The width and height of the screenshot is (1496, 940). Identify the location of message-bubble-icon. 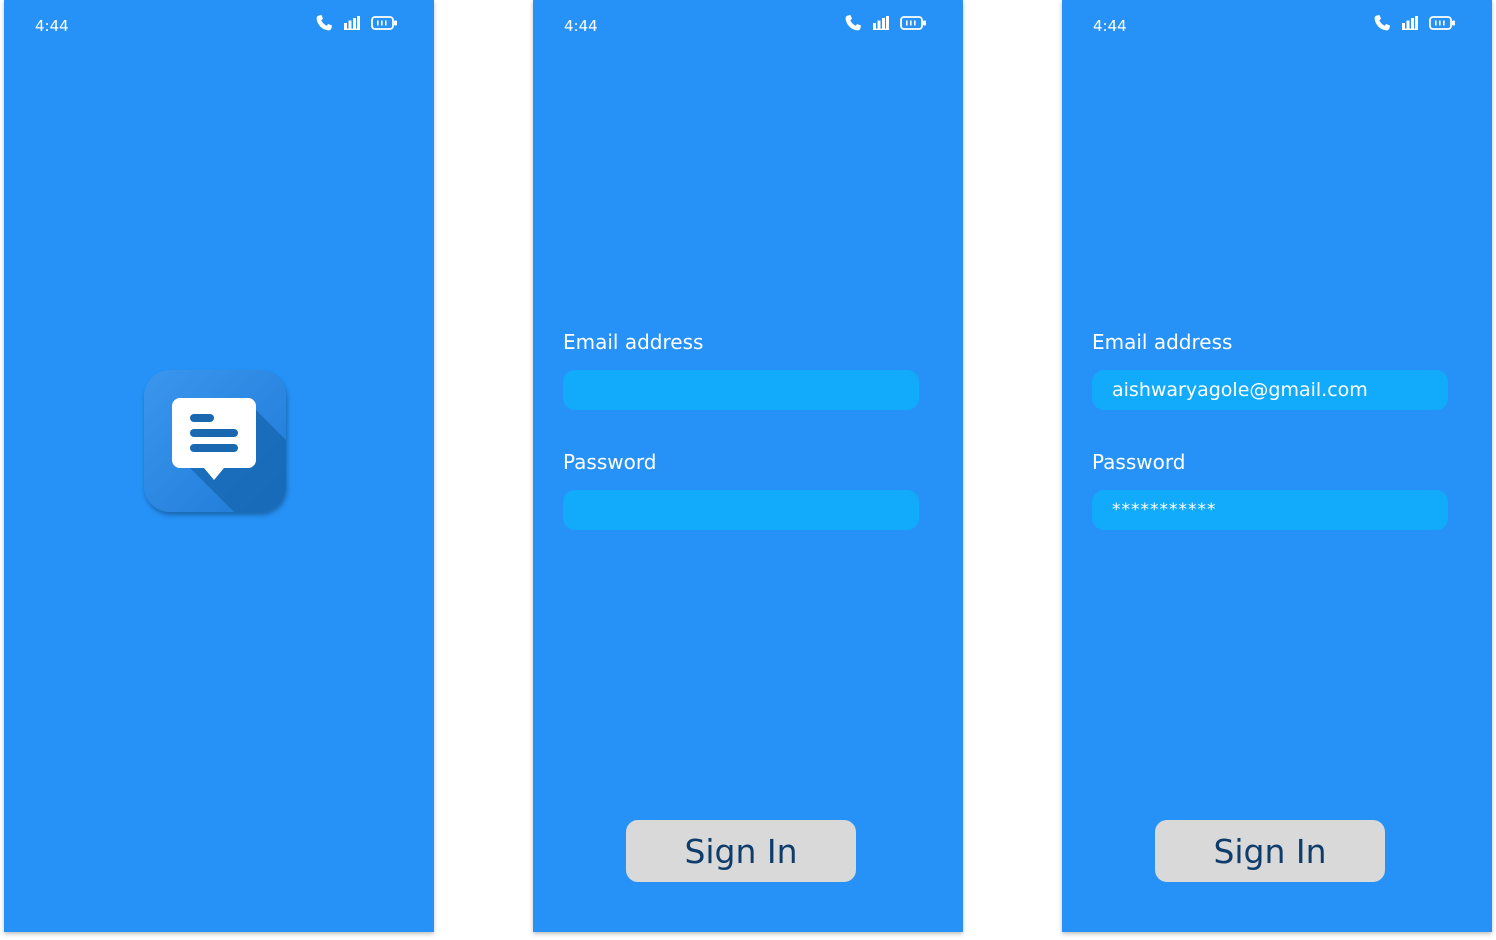
(215, 441).